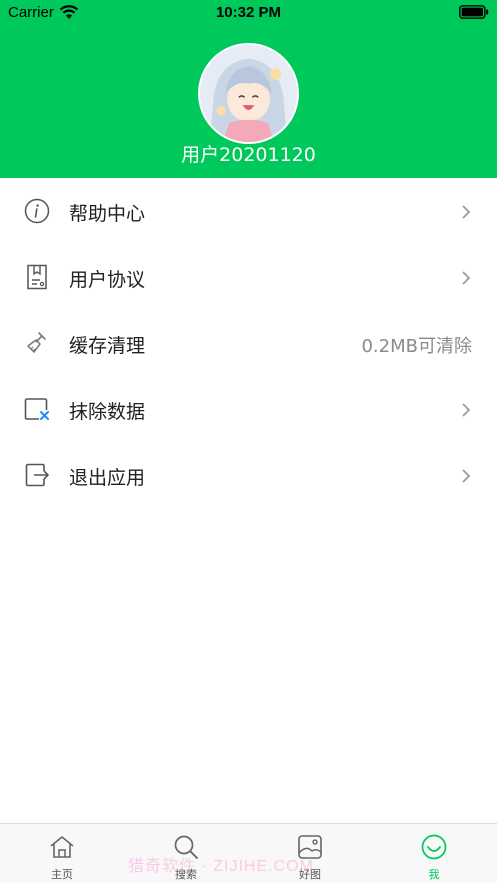  Describe the element at coordinates (36, 342) in the screenshot. I see `brush-icon` at that location.